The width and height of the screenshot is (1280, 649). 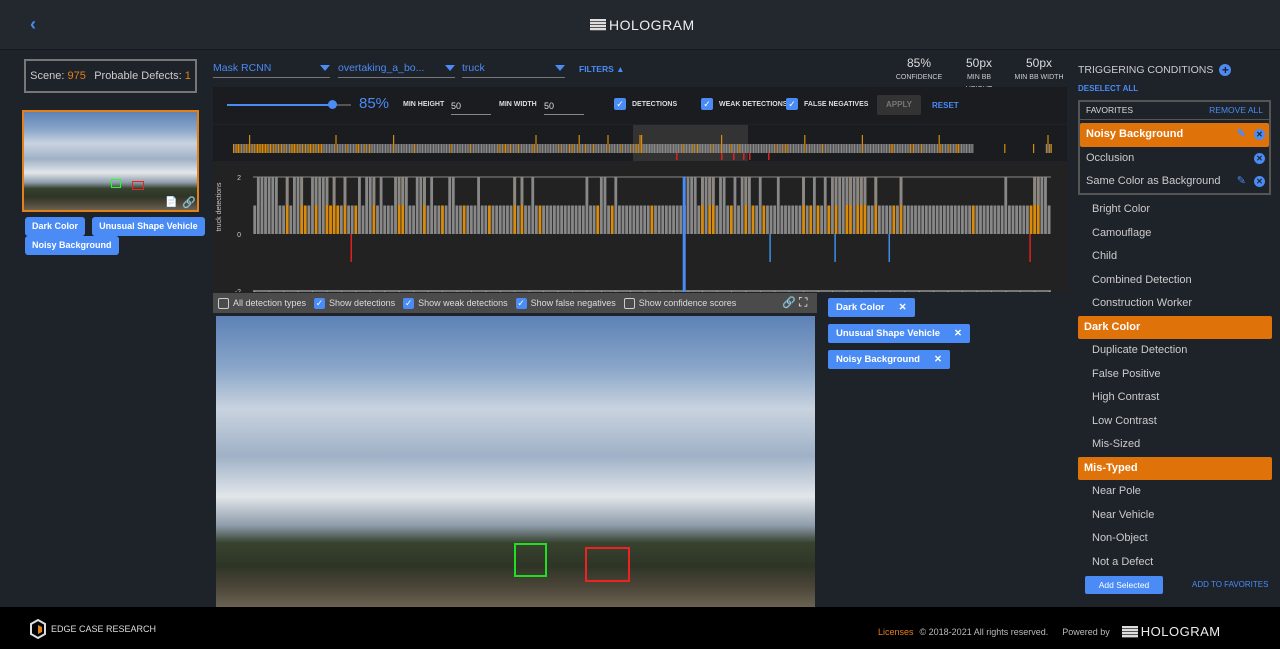 I want to click on add-circle-icon: +, so click(x=1225, y=70).